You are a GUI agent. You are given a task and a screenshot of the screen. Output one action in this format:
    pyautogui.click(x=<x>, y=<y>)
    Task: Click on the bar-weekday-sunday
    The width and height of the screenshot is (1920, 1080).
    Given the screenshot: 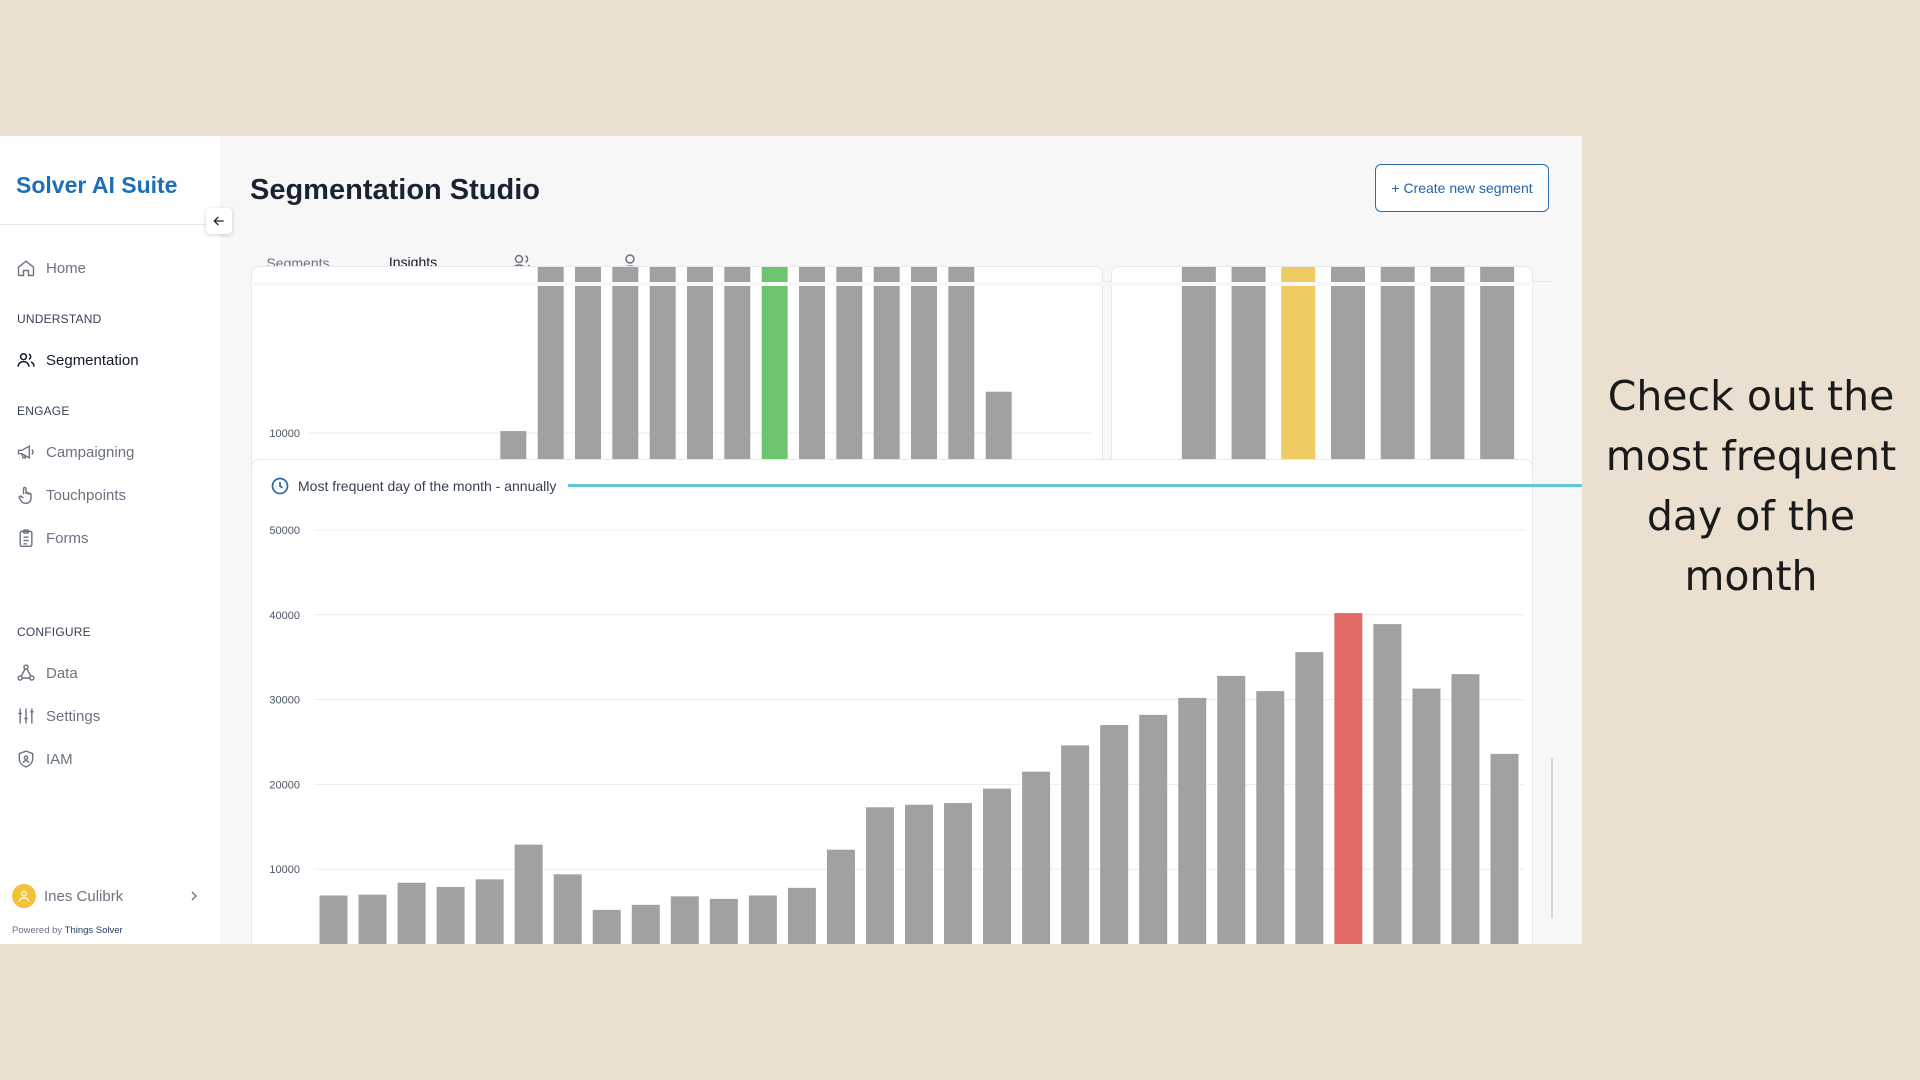 What is the action you would take?
    pyautogui.click(x=1497, y=371)
    